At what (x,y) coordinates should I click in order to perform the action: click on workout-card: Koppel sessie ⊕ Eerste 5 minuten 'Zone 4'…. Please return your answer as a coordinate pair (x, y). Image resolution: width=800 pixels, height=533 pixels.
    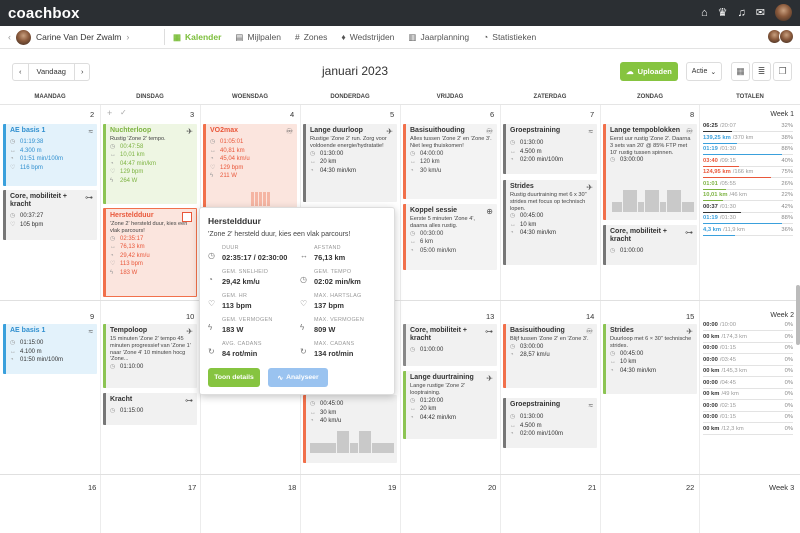
    Looking at the image, I should click on (450, 237).